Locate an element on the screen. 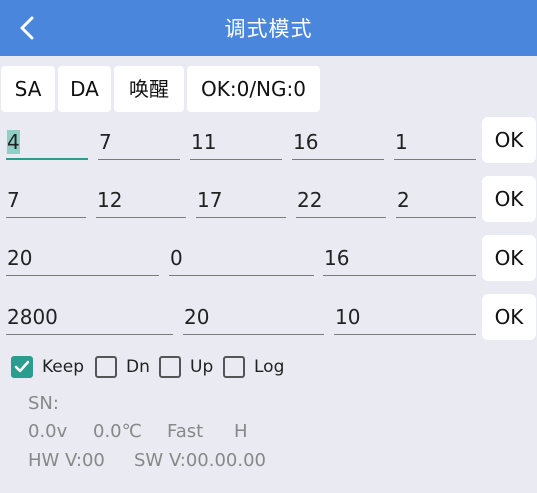 This screenshot has width=537, height=493. row1-field-5: 1 is located at coordinates (435, 142).